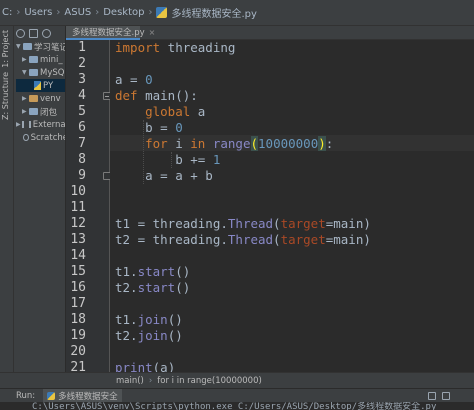 This screenshot has height=410, width=474. What do you see at coordinates (76, 176) in the screenshot?
I see `line-number: 9` at bounding box center [76, 176].